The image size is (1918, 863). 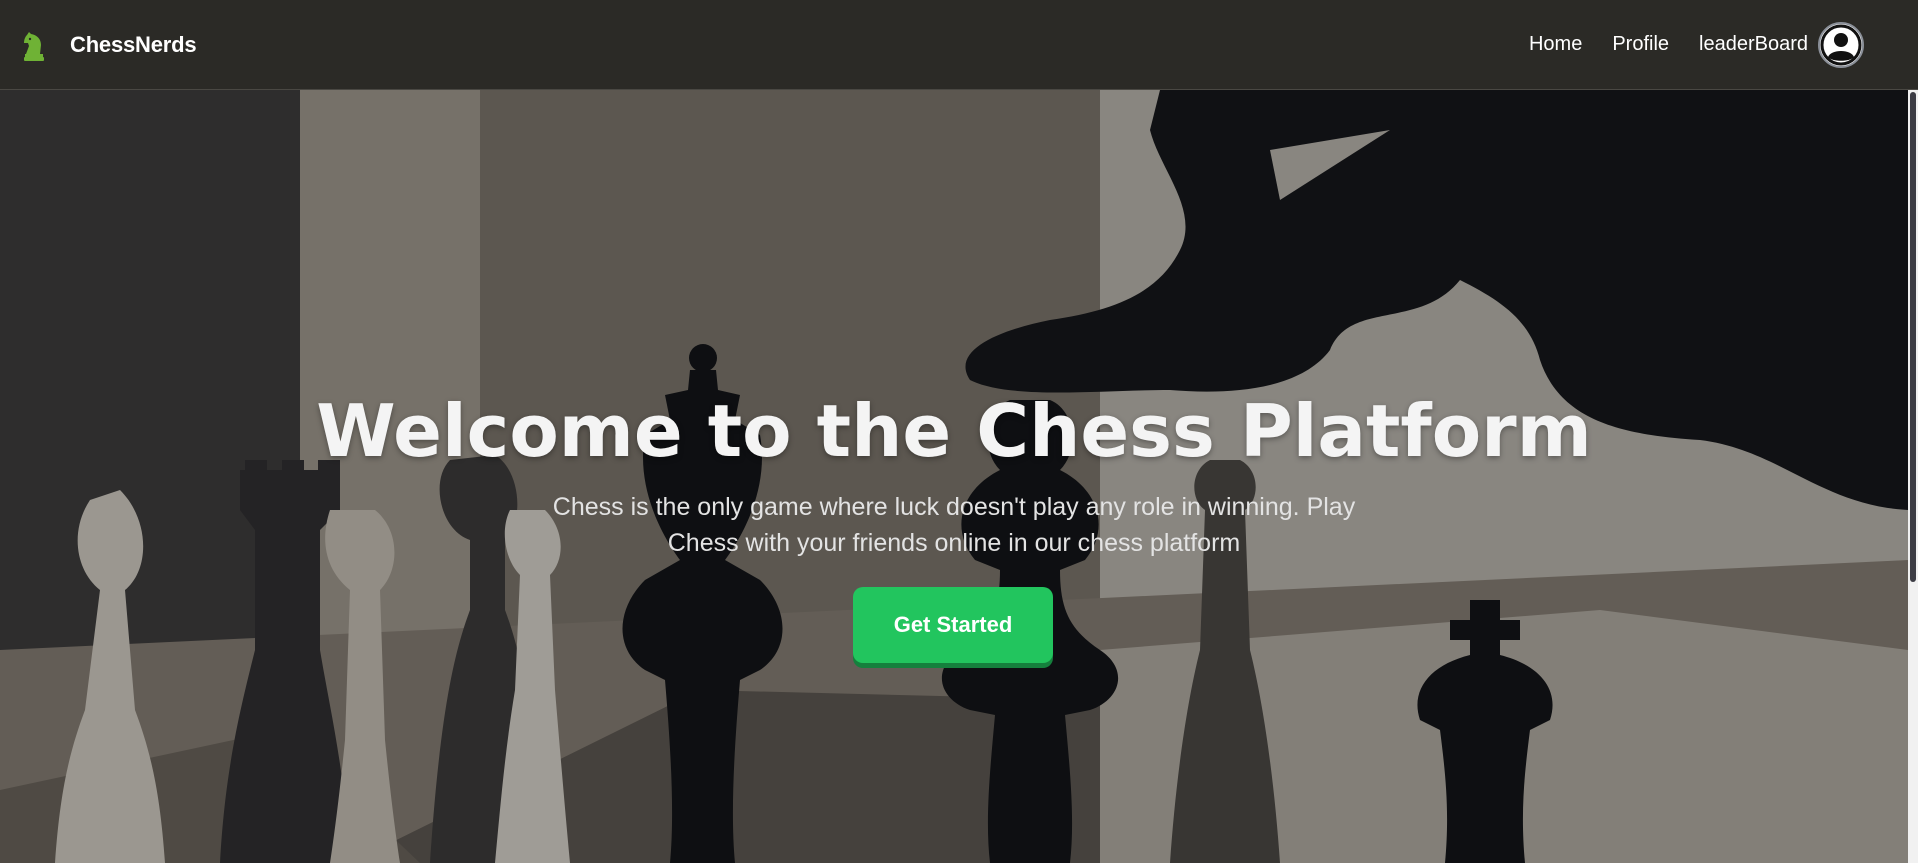 What do you see at coordinates (1555, 44) in the screenshot?
I see `nav-link-home: Home` at bounding box center [1555, 44].